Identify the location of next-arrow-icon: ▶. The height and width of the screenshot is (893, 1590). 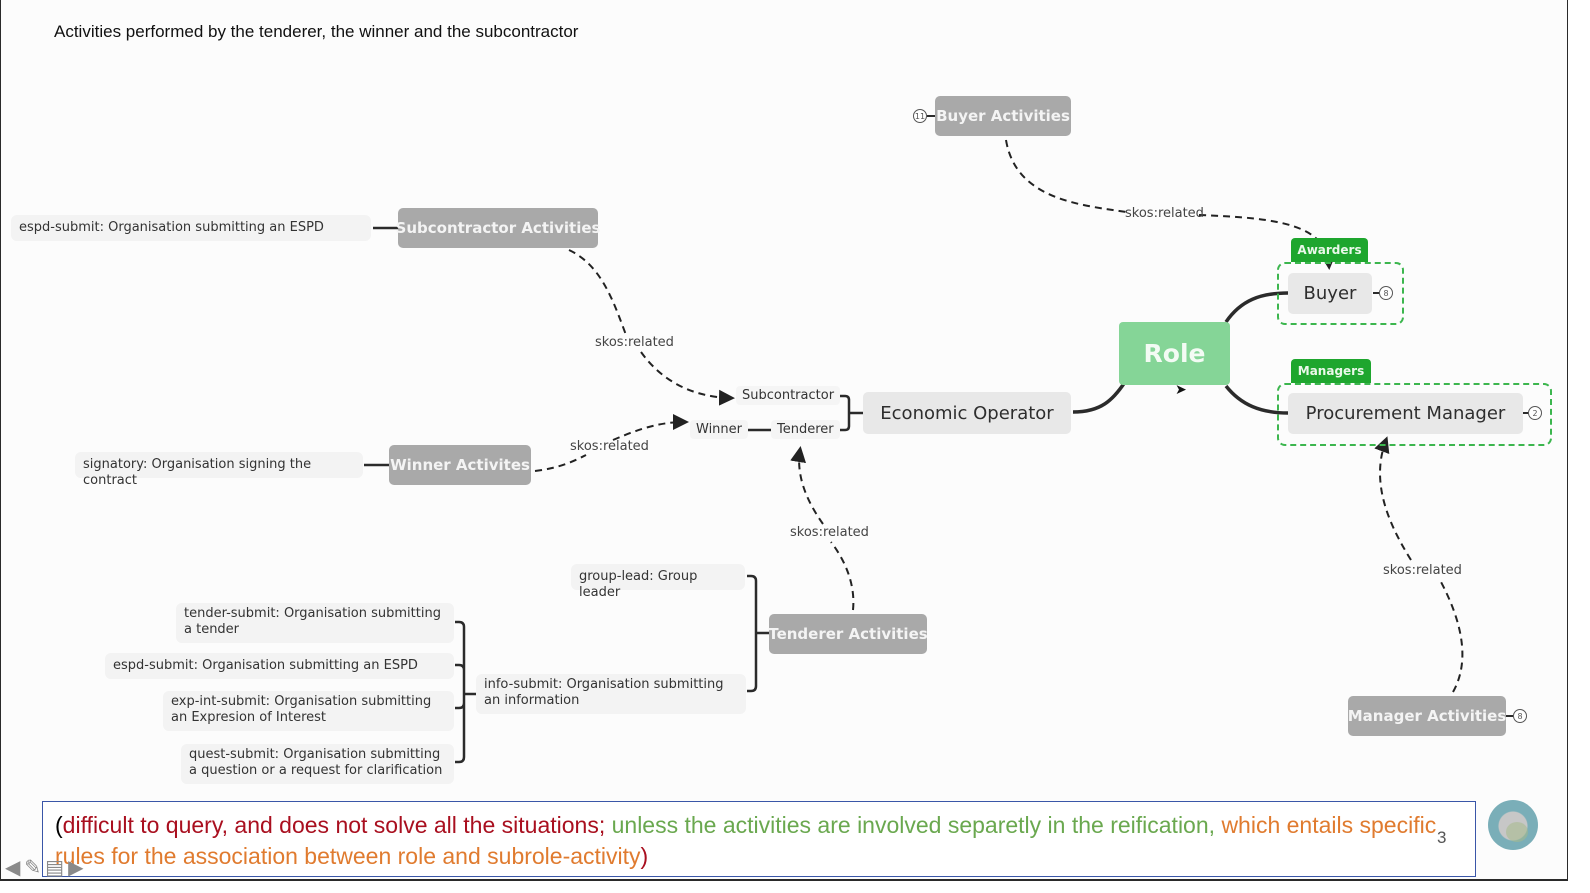
(75, 867).